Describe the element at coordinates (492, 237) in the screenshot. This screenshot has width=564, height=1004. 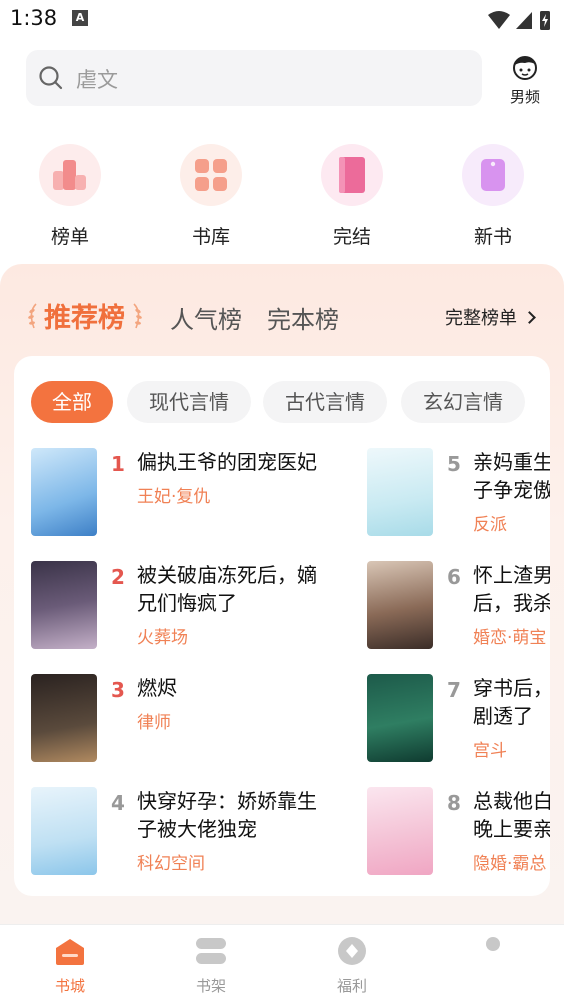
I see `category-label: 新书` at that location.